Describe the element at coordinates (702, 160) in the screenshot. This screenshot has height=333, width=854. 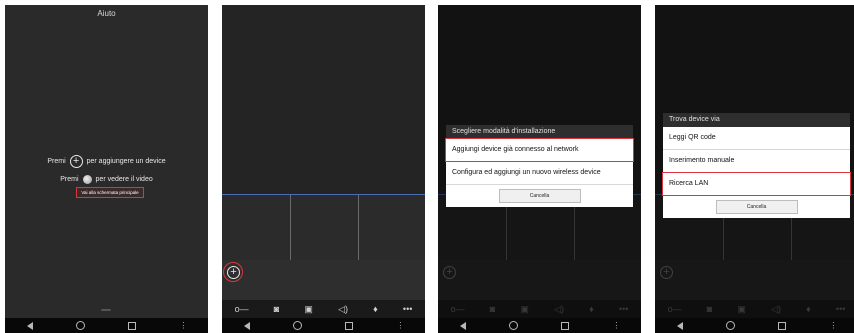
I see `option-label: Inserimento manuale` at that location.